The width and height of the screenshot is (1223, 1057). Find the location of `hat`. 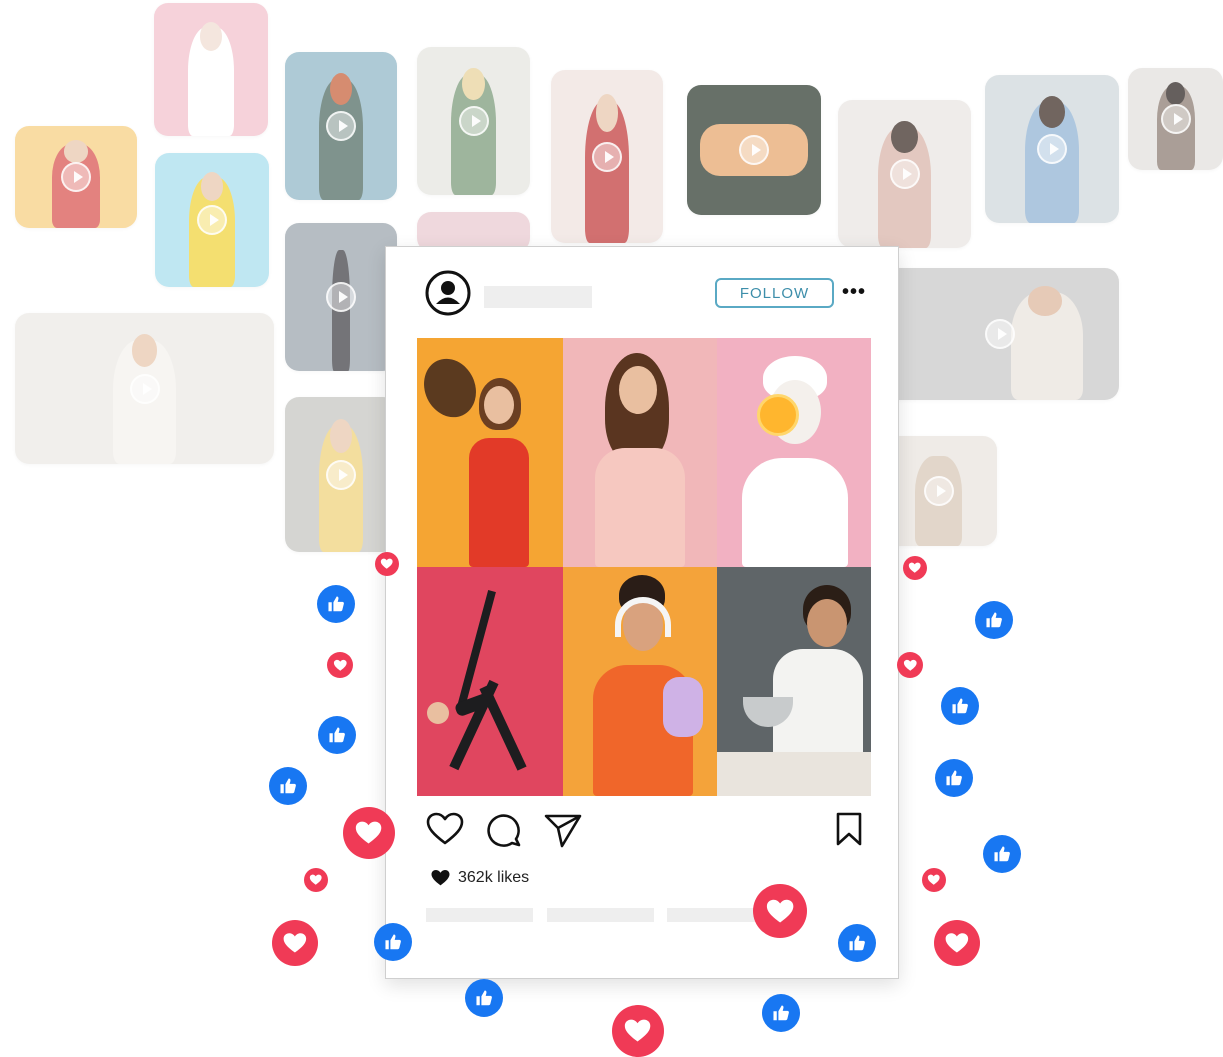

hat is located at coordinates (451, 388).